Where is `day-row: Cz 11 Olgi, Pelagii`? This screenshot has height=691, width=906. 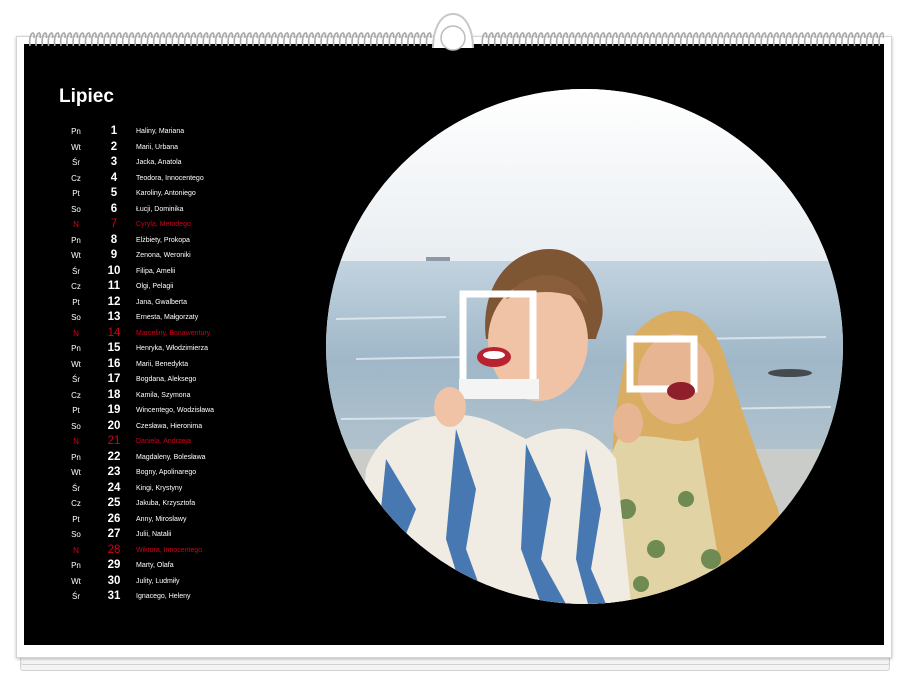 day-row: Cz 11 Olgi, Pelagii is located at coordinates (184, 287).